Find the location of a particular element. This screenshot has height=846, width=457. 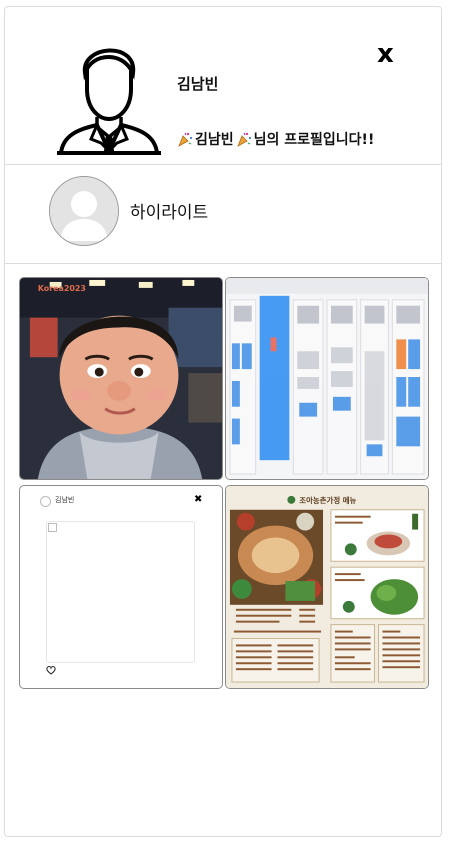

post-thumbnail-preview: 김남빈 ✖ is located at coordinates (121, 587).